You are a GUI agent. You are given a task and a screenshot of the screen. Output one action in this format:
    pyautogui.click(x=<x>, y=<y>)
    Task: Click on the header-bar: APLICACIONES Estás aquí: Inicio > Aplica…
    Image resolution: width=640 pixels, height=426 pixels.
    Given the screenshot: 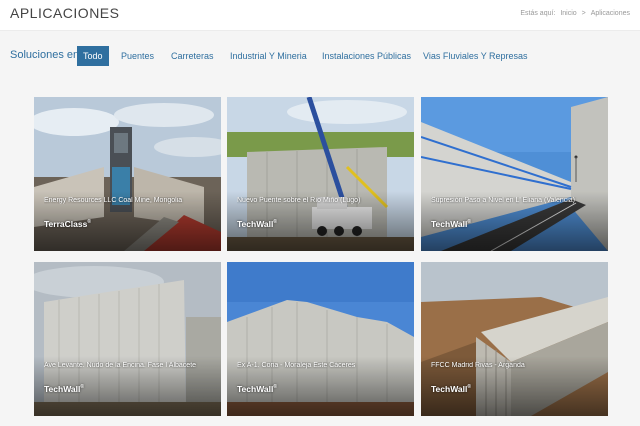 What is the action you would take?
    pyautogui.click(x=320, y=15)
    